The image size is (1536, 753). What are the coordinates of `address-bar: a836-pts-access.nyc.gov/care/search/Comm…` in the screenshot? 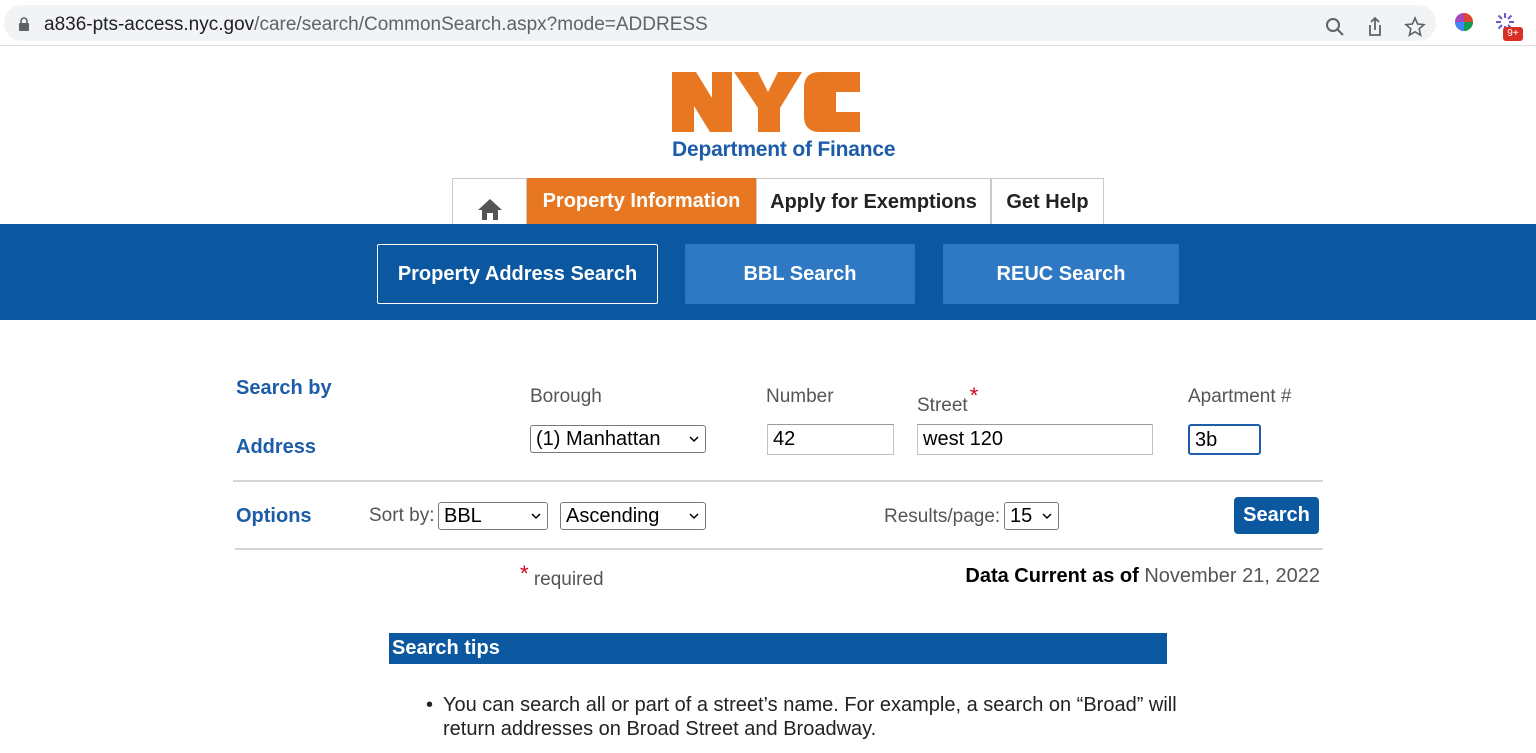 It's located at (720, 23).